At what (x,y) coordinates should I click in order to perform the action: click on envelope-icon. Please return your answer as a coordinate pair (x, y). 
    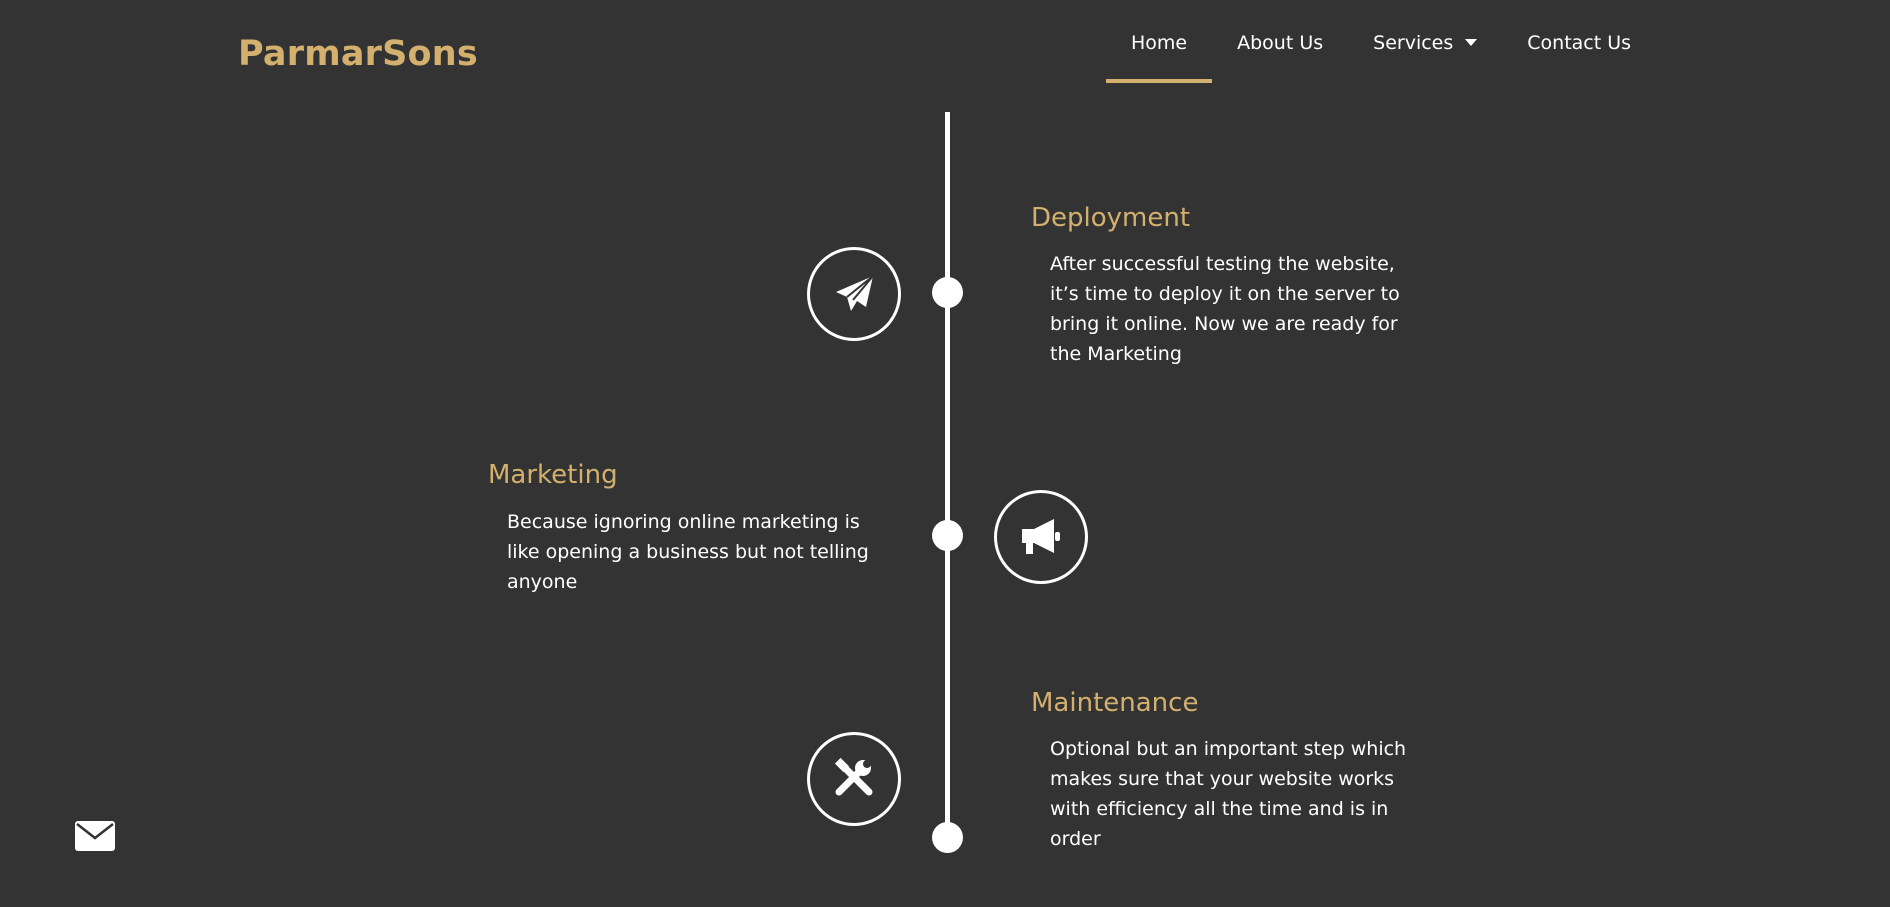
    Looking at the image, I should click on (95, 836).